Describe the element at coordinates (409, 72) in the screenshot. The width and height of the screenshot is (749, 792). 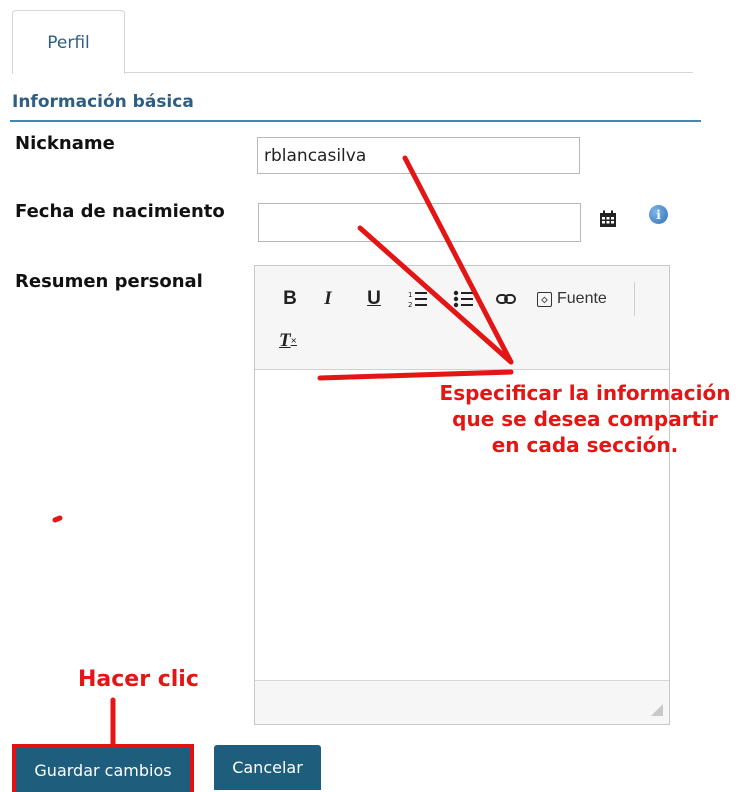
I see `tab-divider` at that location.